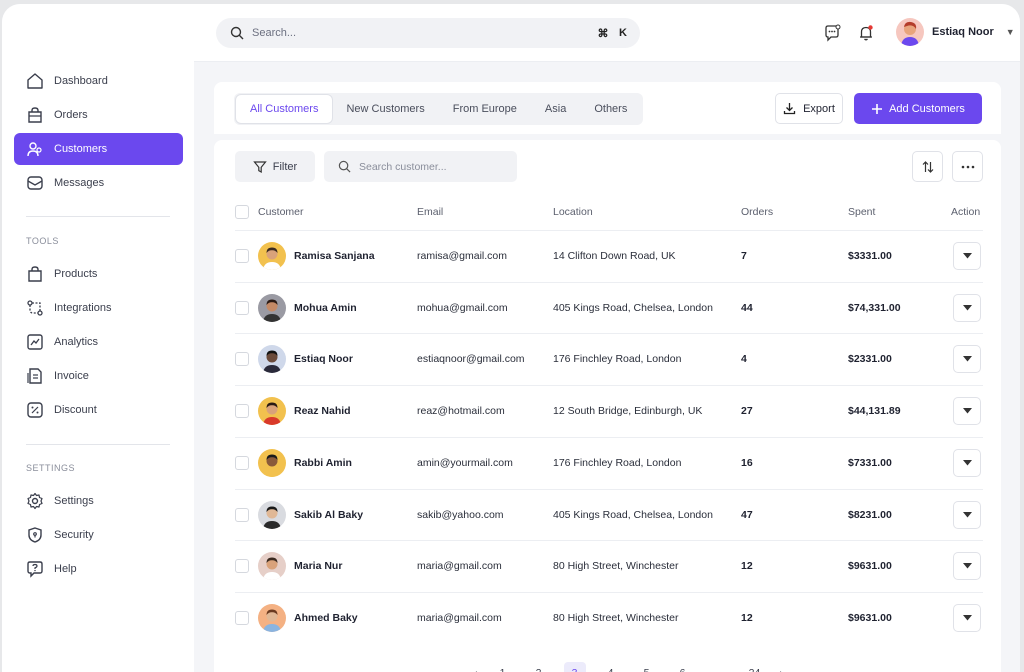  What do you see at coordinates (603, 33) in the screenshot?
I see `command-key: ⌘` at bounding box center [603, 33].